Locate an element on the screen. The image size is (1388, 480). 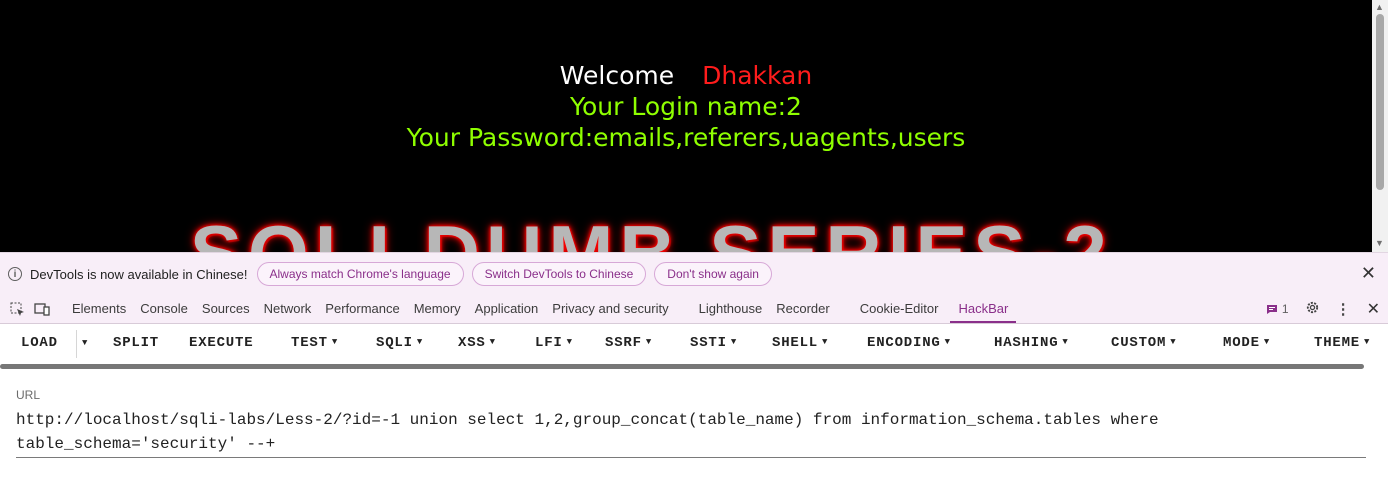
theme-menu-label: THEME is located at coordinates (1337, 343).